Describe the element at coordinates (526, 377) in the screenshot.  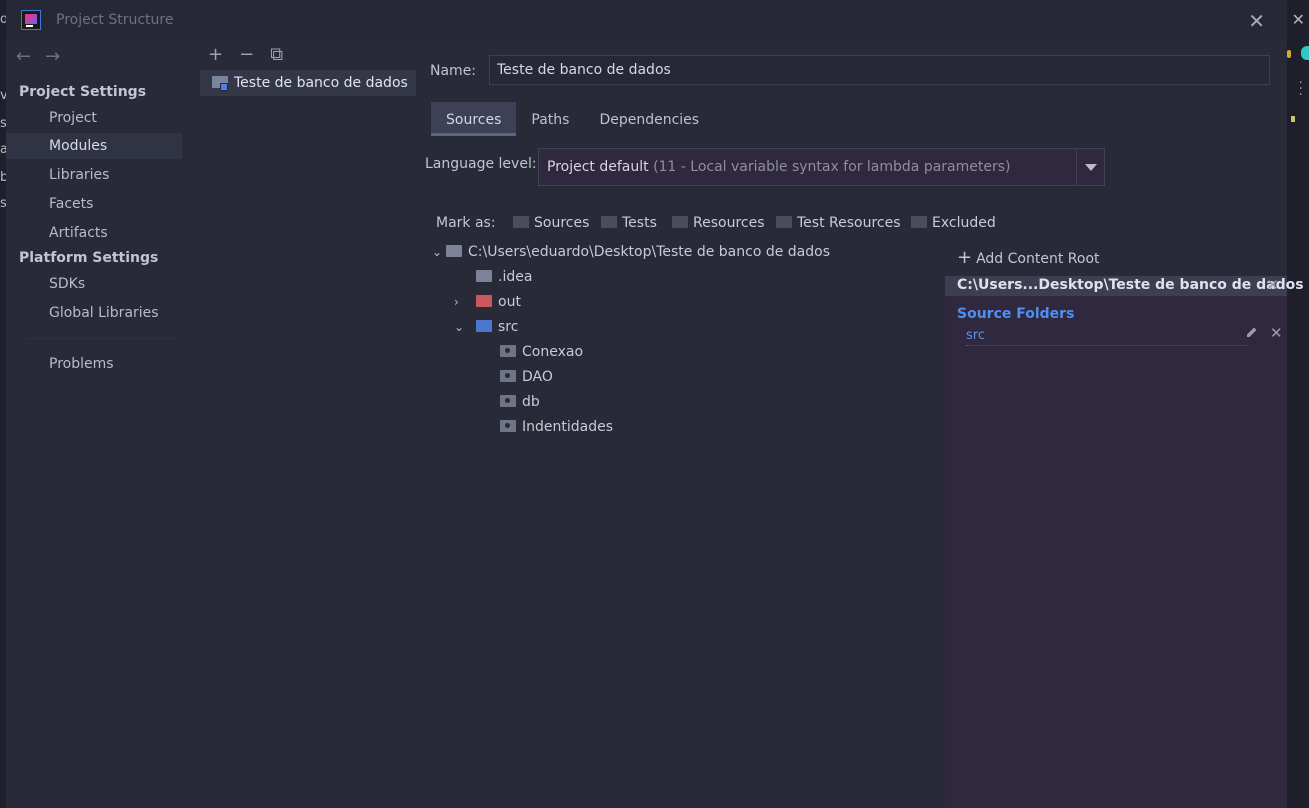
I see `tree-item-dao: DAO` at that location.